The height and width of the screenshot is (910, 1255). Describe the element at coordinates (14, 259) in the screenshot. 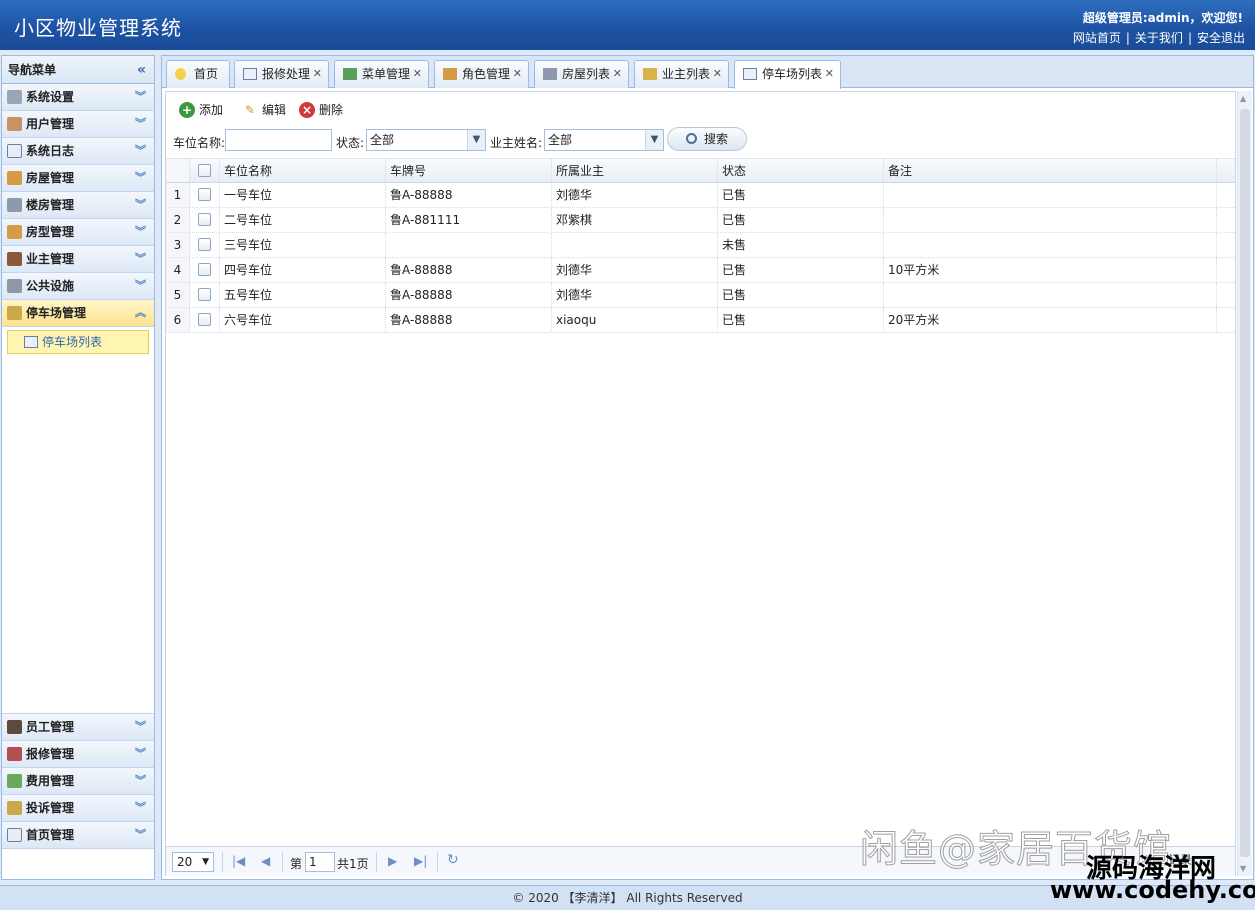

I see `owner-icon` at that location.